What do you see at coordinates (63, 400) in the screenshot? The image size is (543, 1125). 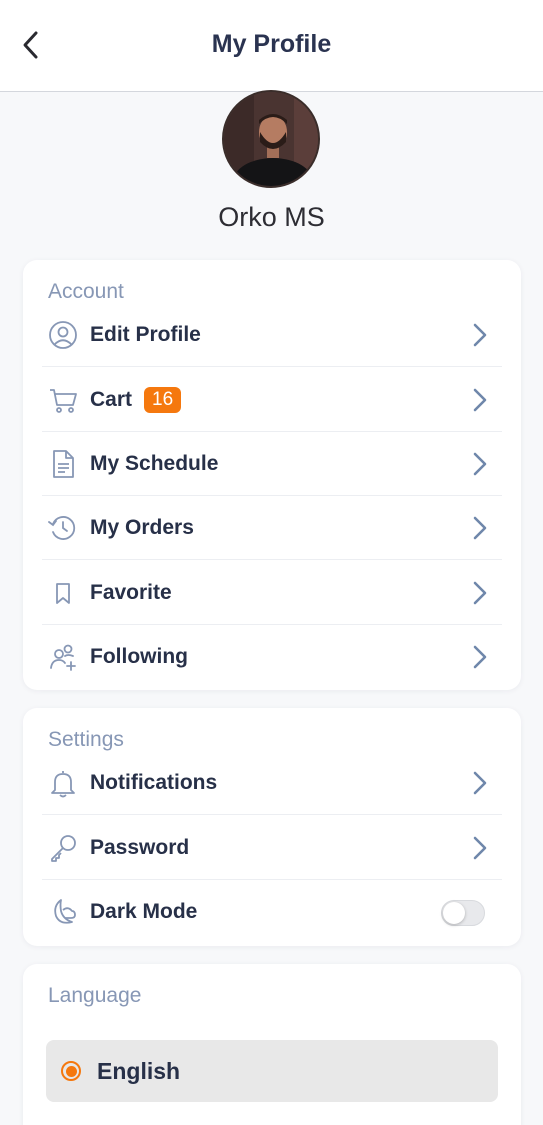 I see `cart-icon` at bounding box center [63, 400].